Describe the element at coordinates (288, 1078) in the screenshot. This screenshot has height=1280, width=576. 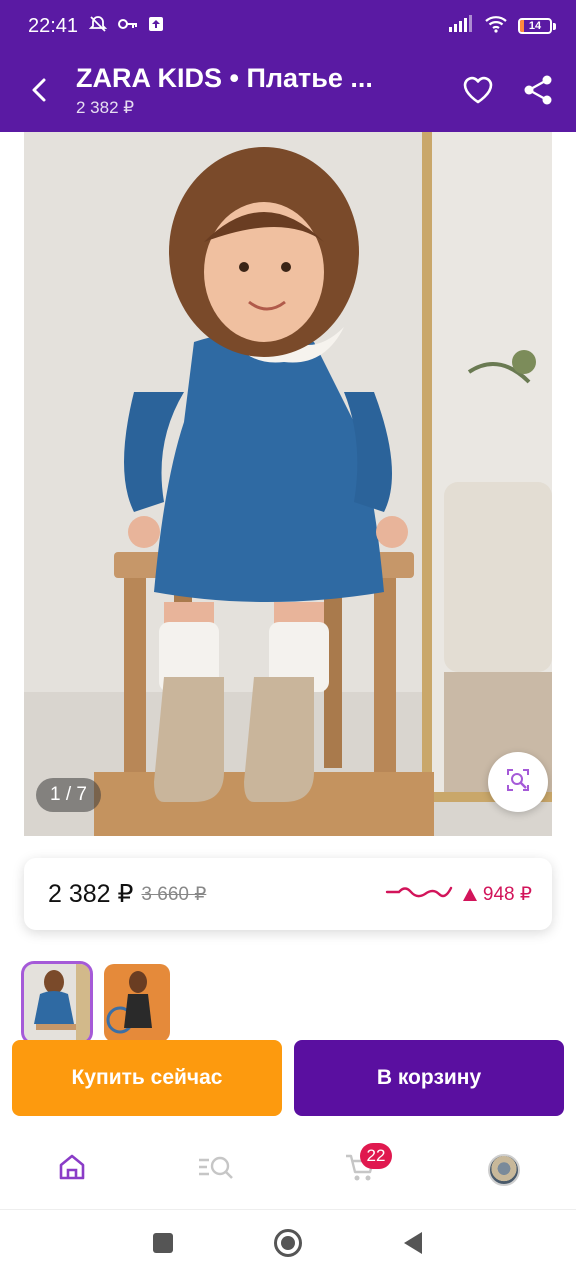
I see `action-buttons: Купить сейчас В корзину` at that location.